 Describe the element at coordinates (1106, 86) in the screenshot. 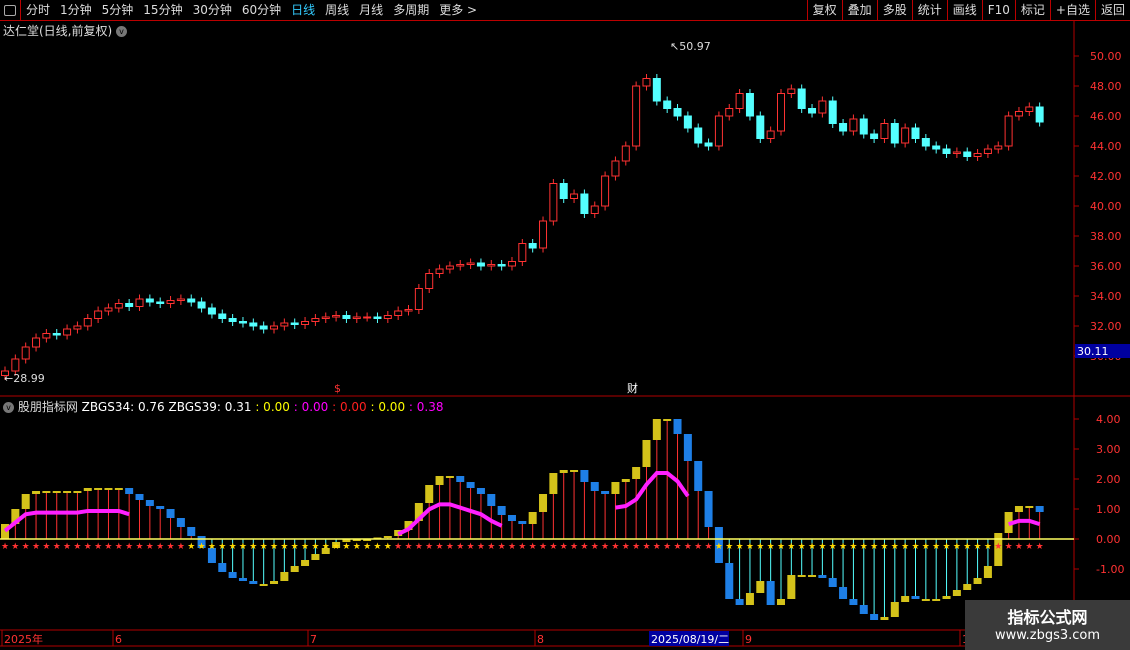

I see `price-tick-label: 48.00` at that location.